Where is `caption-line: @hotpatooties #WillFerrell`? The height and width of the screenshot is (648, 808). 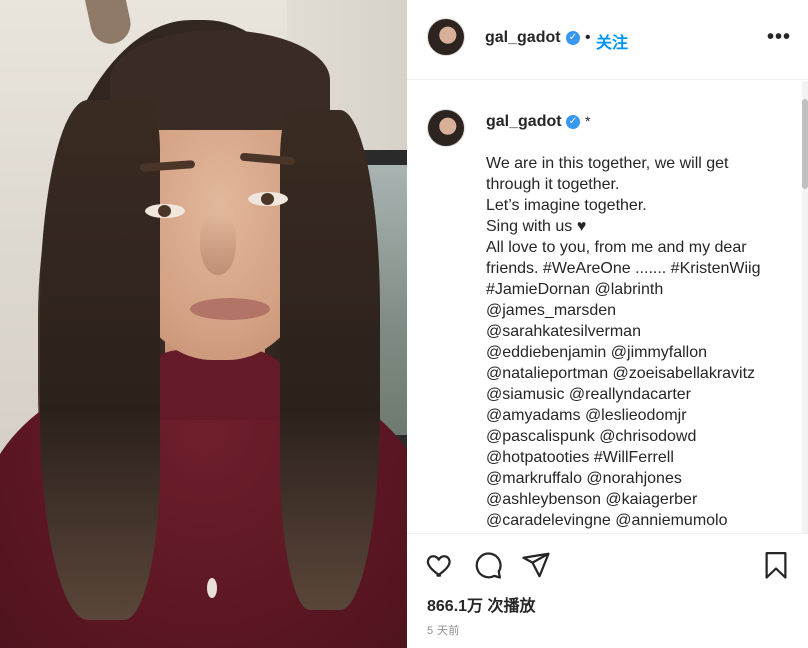
caption-line: @hotpatooties #WillFerrell is located at coordinates (636, 457).